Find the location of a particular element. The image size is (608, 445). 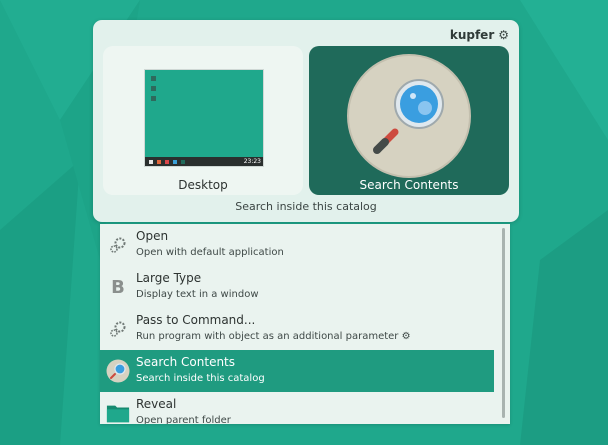

folder-icon is located at coordinates (118, 412).